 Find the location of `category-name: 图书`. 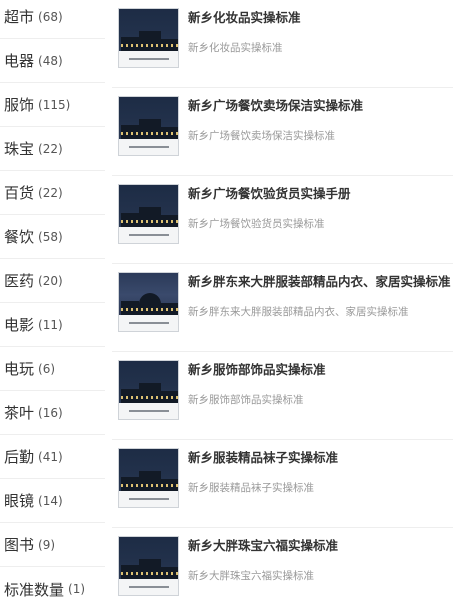

category-name: 图书 is located at coordinates (19, 545).